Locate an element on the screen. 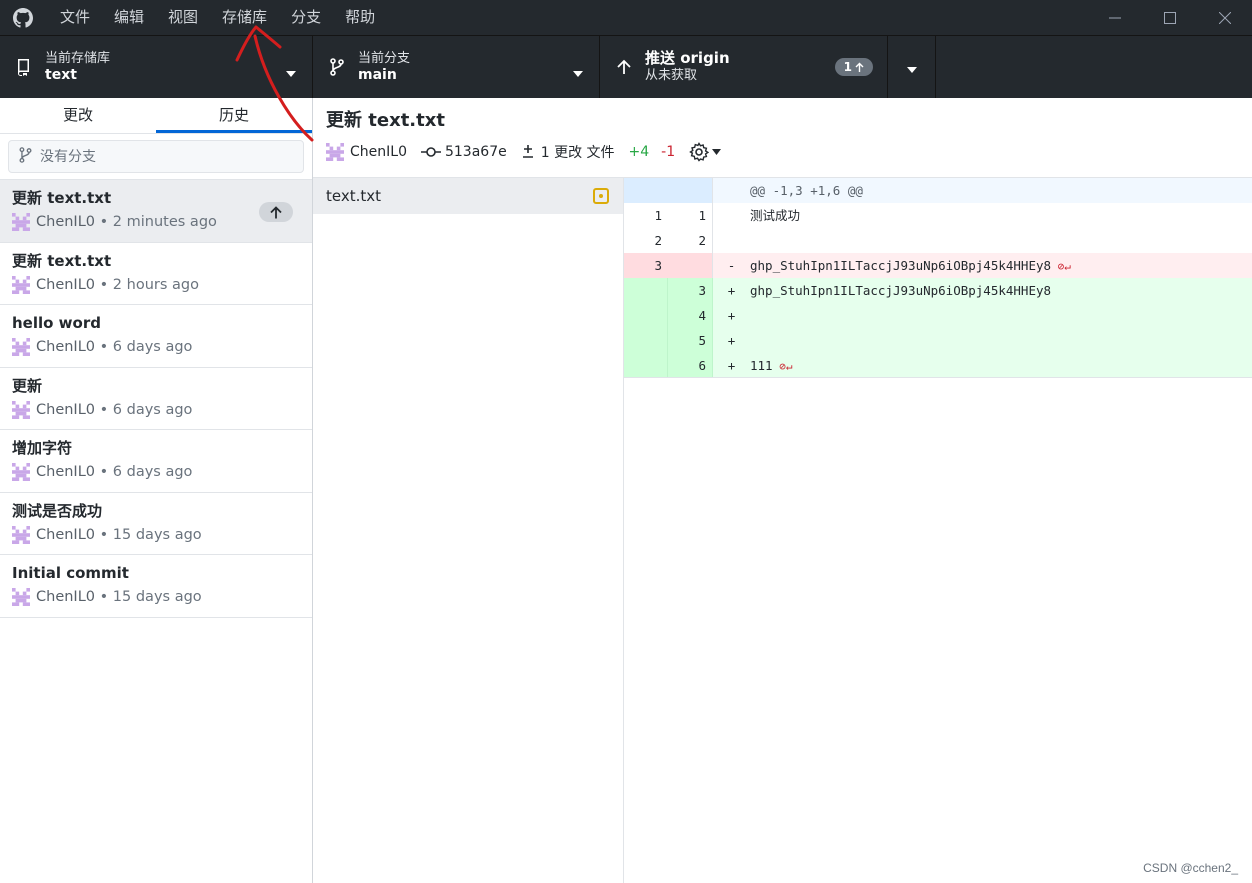 This screenshot has height=883, width=1252. diff-line: 4 + is located at coordinates (938, 315).